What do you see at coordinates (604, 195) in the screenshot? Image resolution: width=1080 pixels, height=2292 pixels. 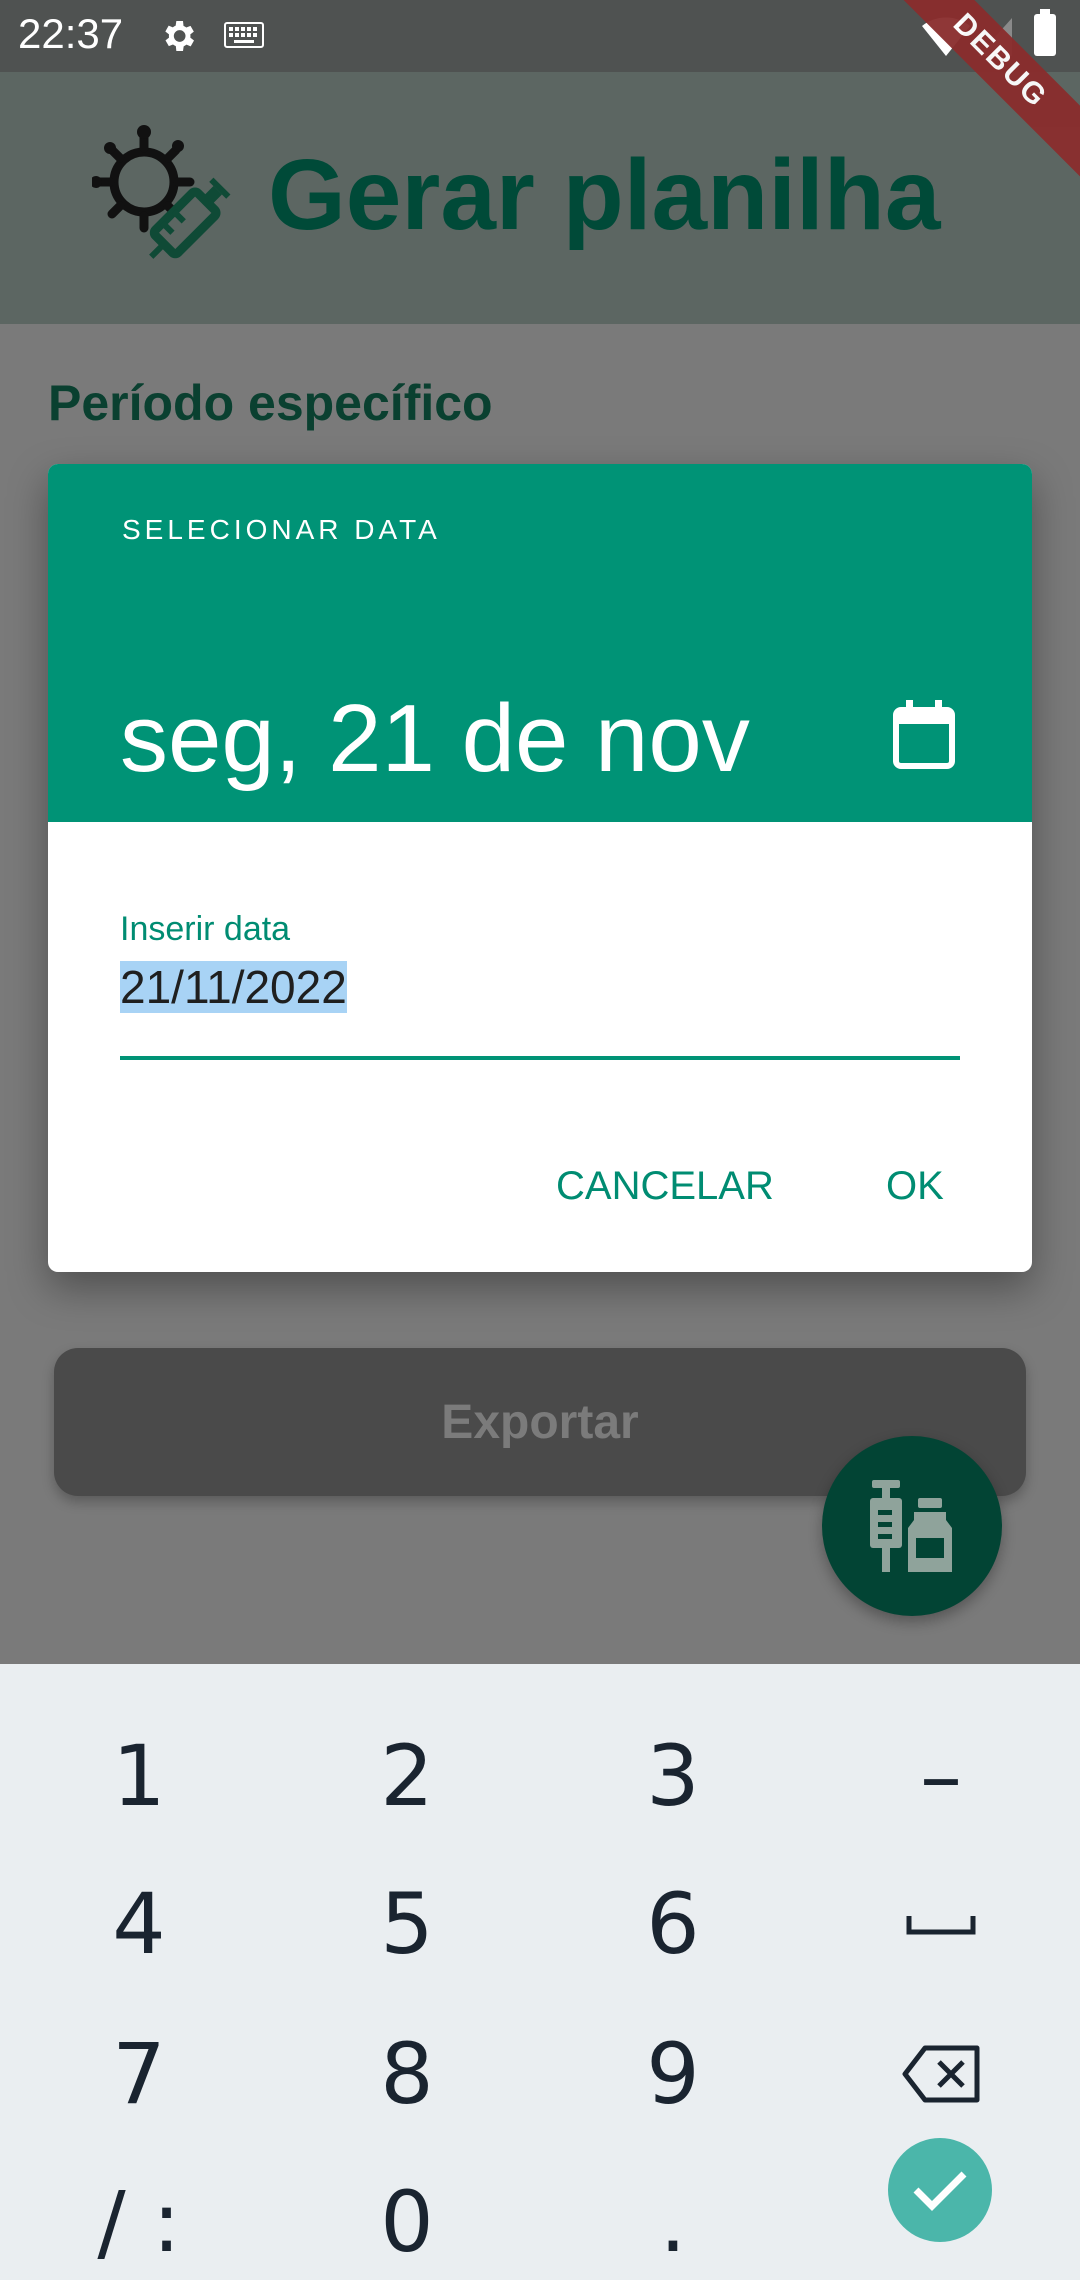 I see `app-title: Gerar planilha` at bounding box center [604, 195].